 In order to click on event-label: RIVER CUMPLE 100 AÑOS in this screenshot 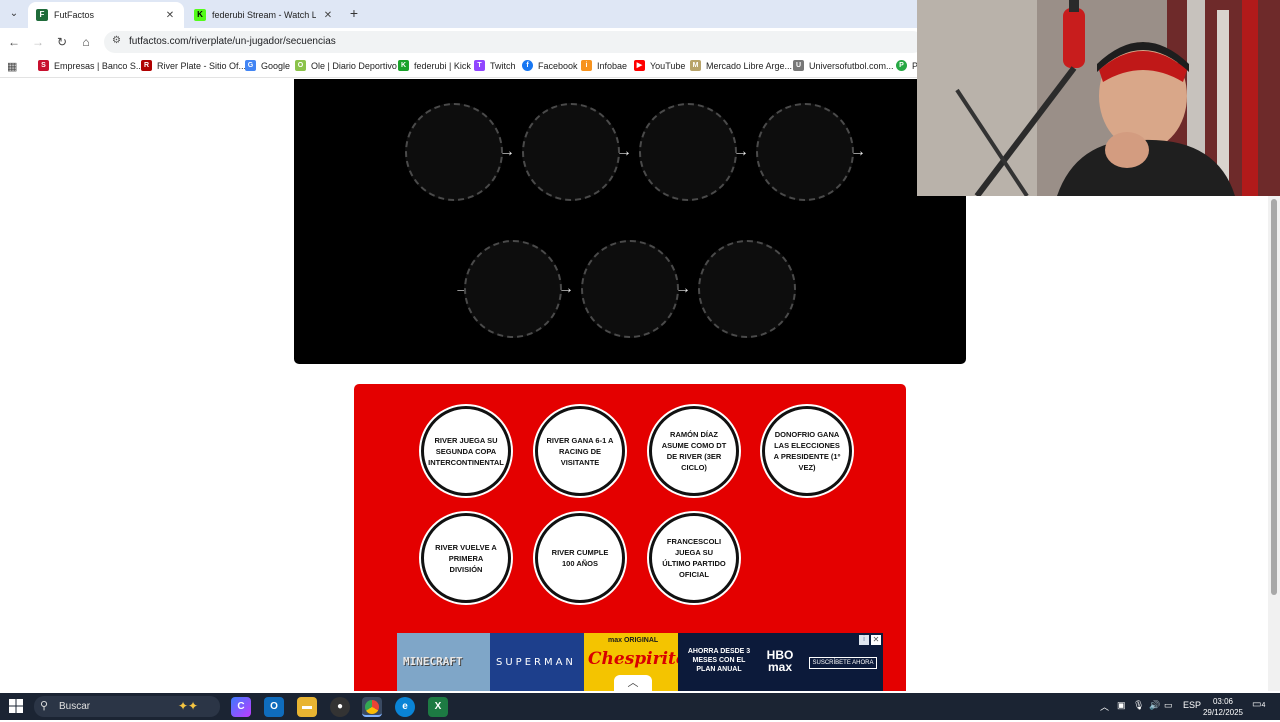, I will do `click(580, 558)`.